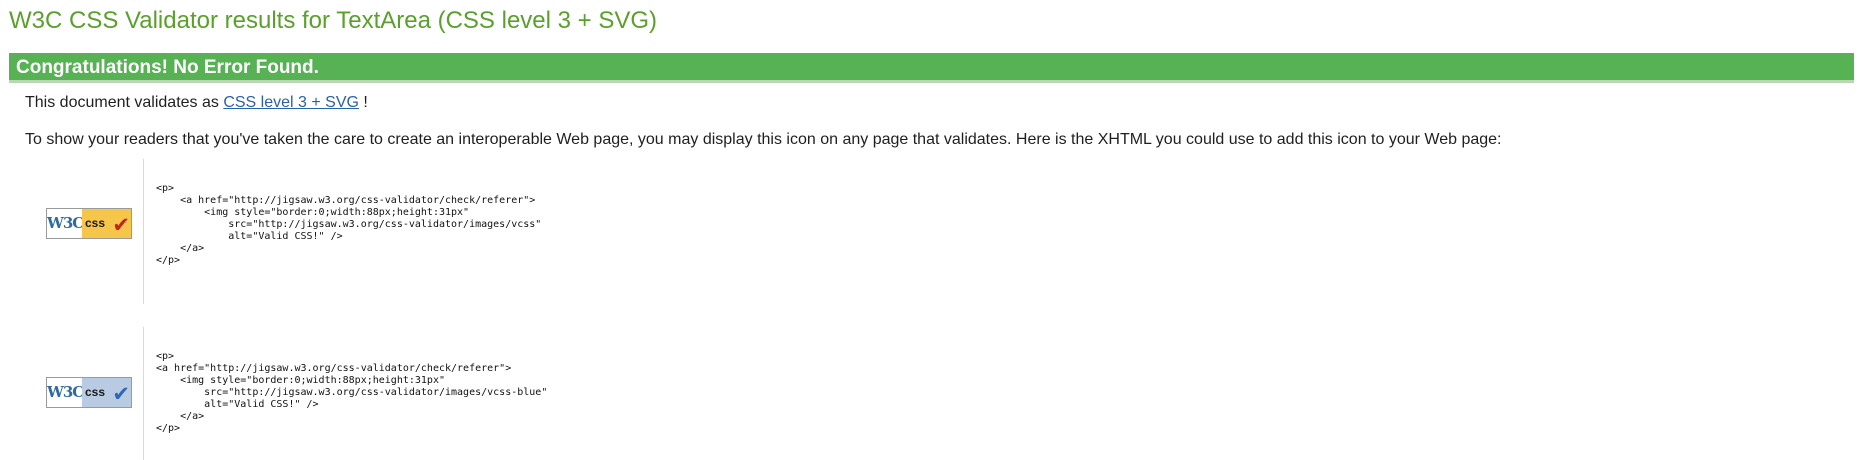 The image size is (1865, 460). I want to click on success-banner: Congratulations! No Error Found., so click(931, 68).